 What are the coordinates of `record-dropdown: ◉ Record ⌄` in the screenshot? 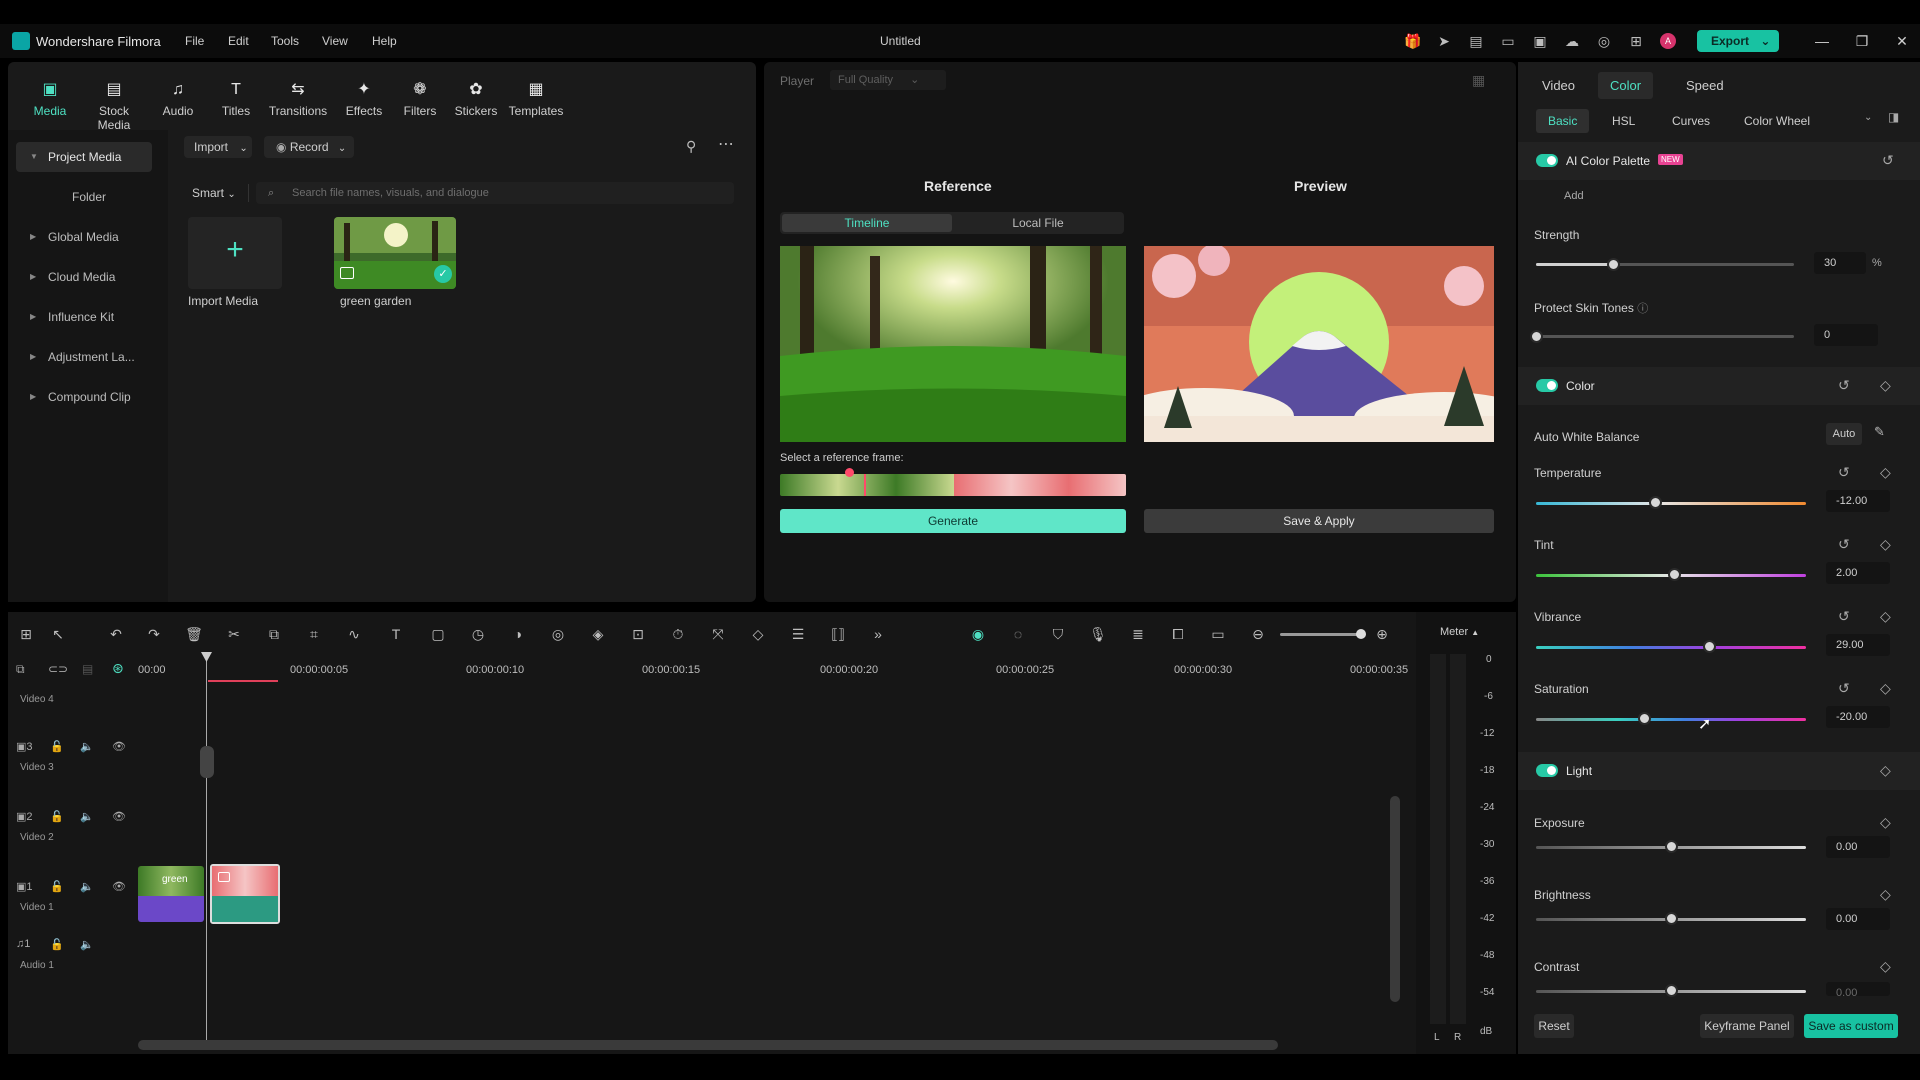 It's located at (309, 147).